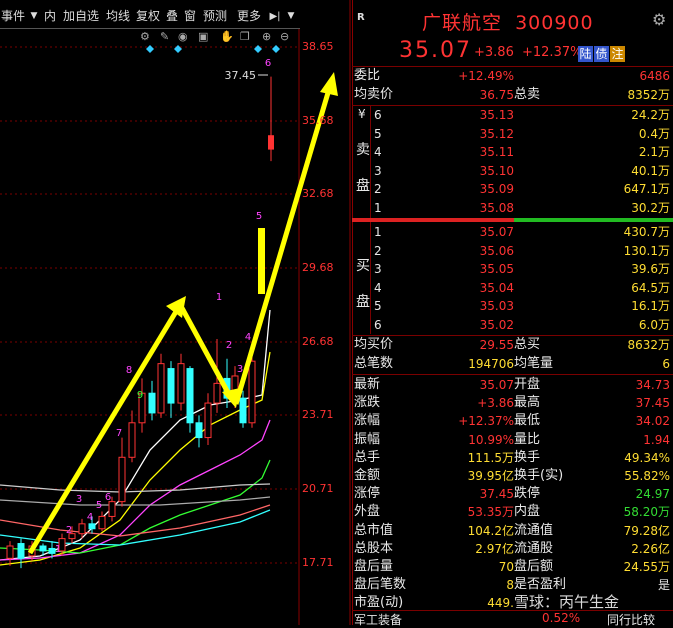  Describe the element at coordinates (245, 36) in the screenshot. I see `copy-icon: ❐` at that location.